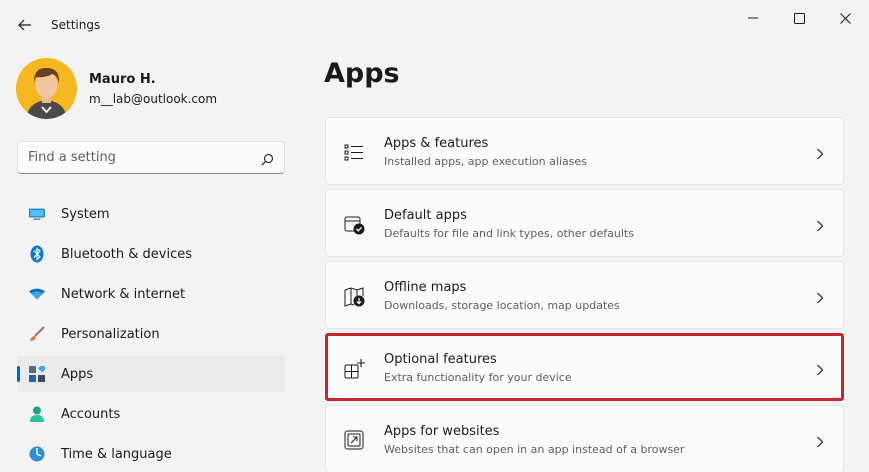 This screenshot has width=869, height=472. Describe the element at coordinates (355, 369) in the screenshot. I see `grid-plus-icon` at that location.